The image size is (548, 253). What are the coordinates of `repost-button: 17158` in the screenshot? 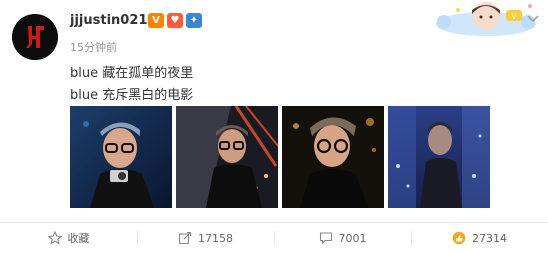 It's located at (205, 238).